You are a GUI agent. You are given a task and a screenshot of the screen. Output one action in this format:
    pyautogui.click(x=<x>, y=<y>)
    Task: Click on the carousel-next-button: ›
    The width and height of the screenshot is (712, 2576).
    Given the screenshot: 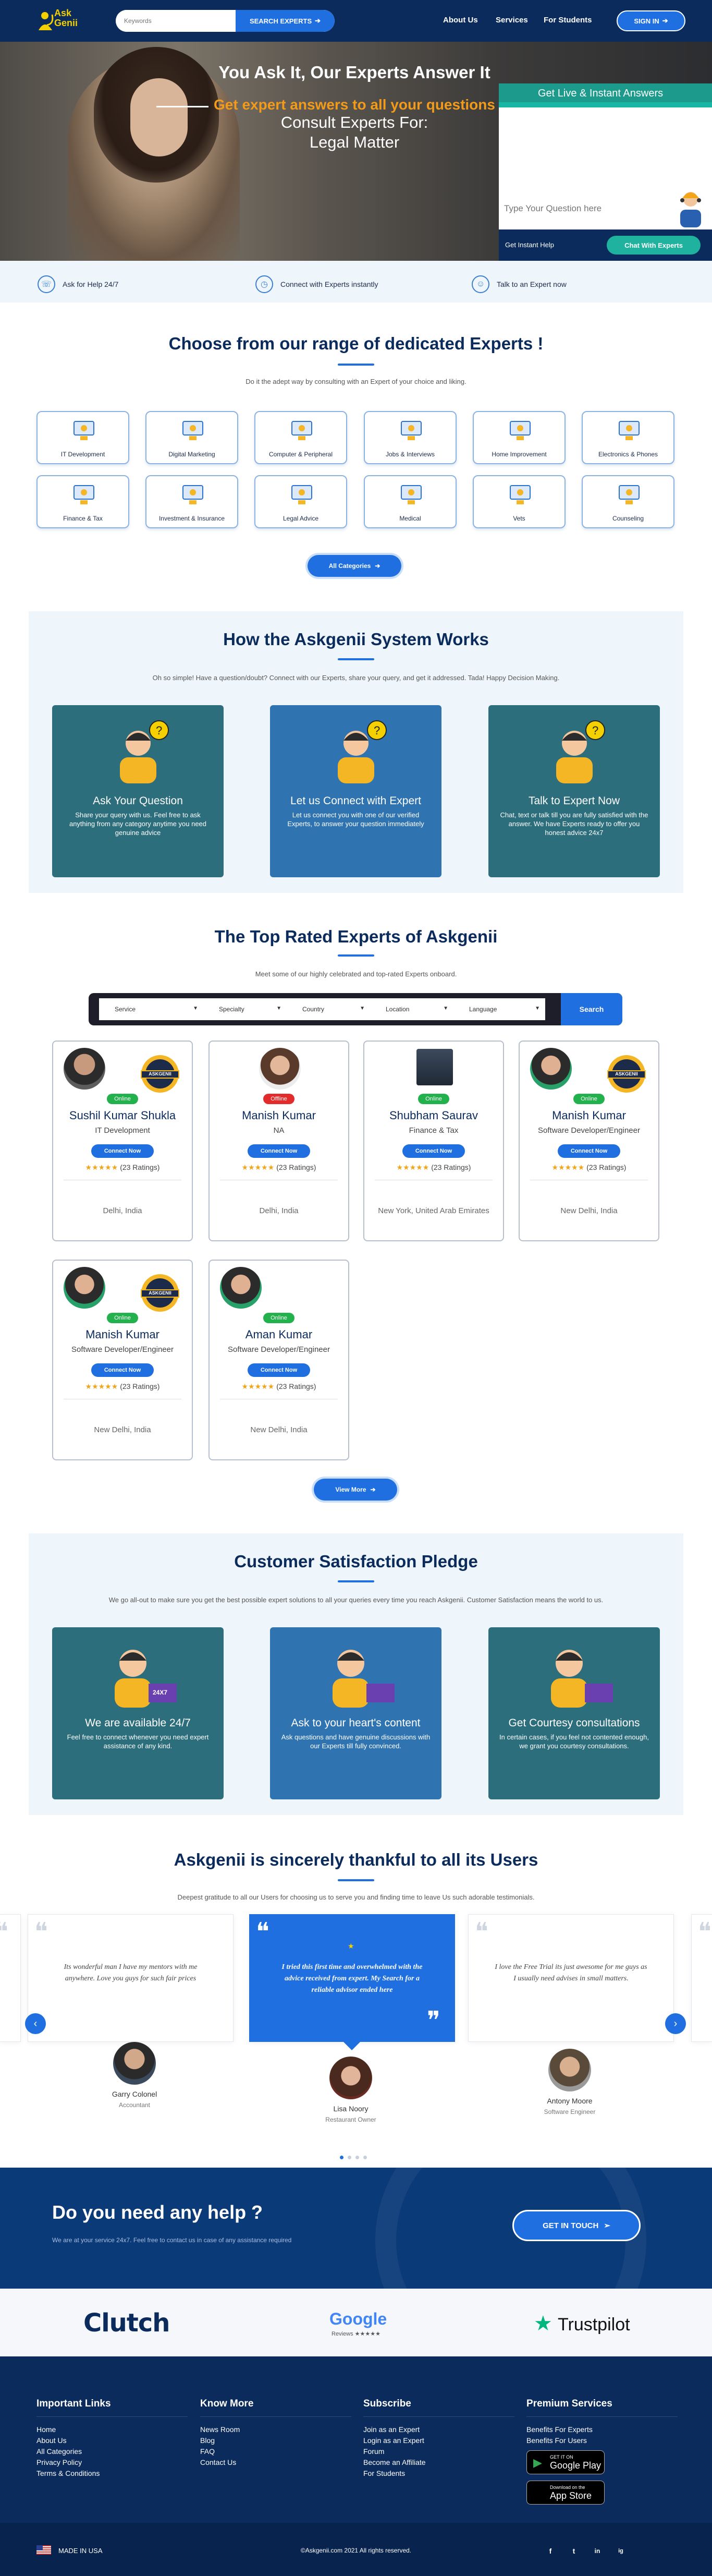 What is the action you would take?
    pyautogui.click(x=675, y=2023)
    